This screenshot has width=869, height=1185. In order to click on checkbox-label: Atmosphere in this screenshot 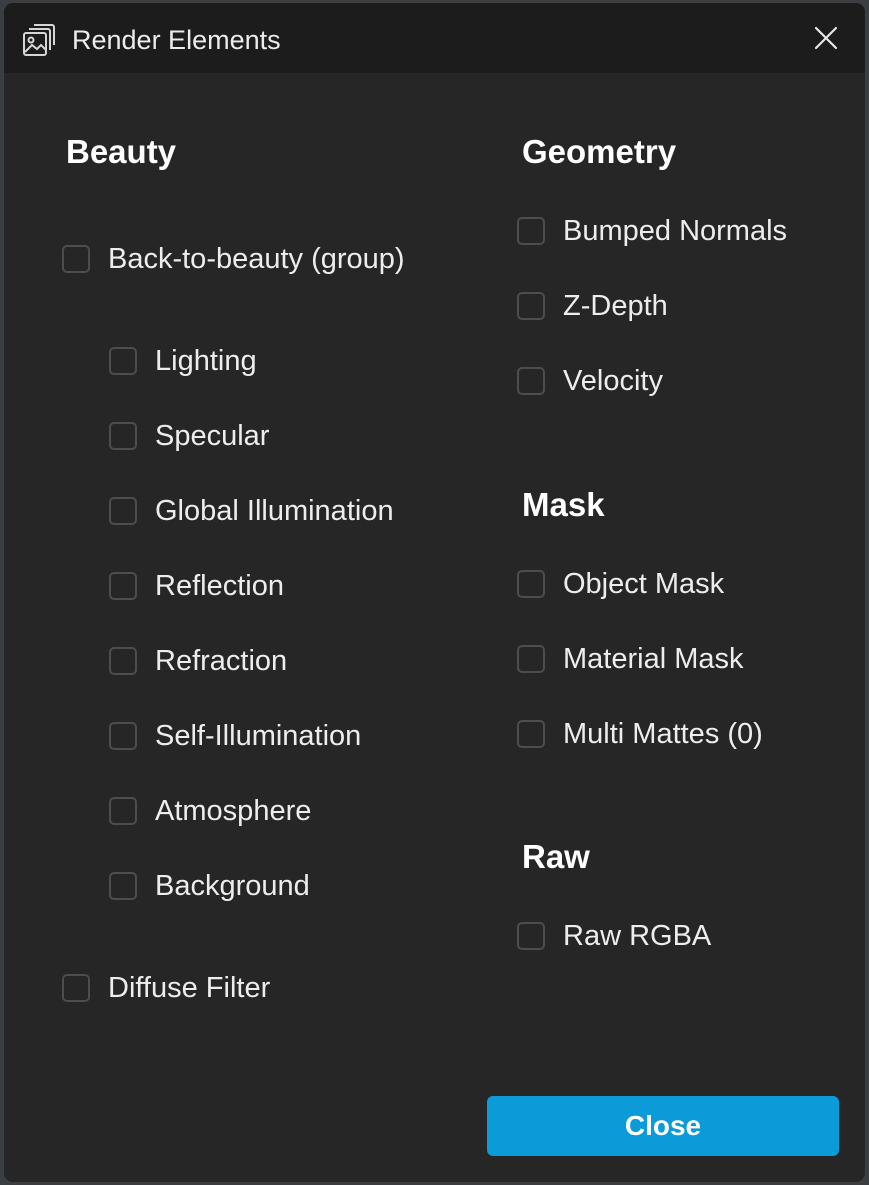, I will do `click(233, 811)`.